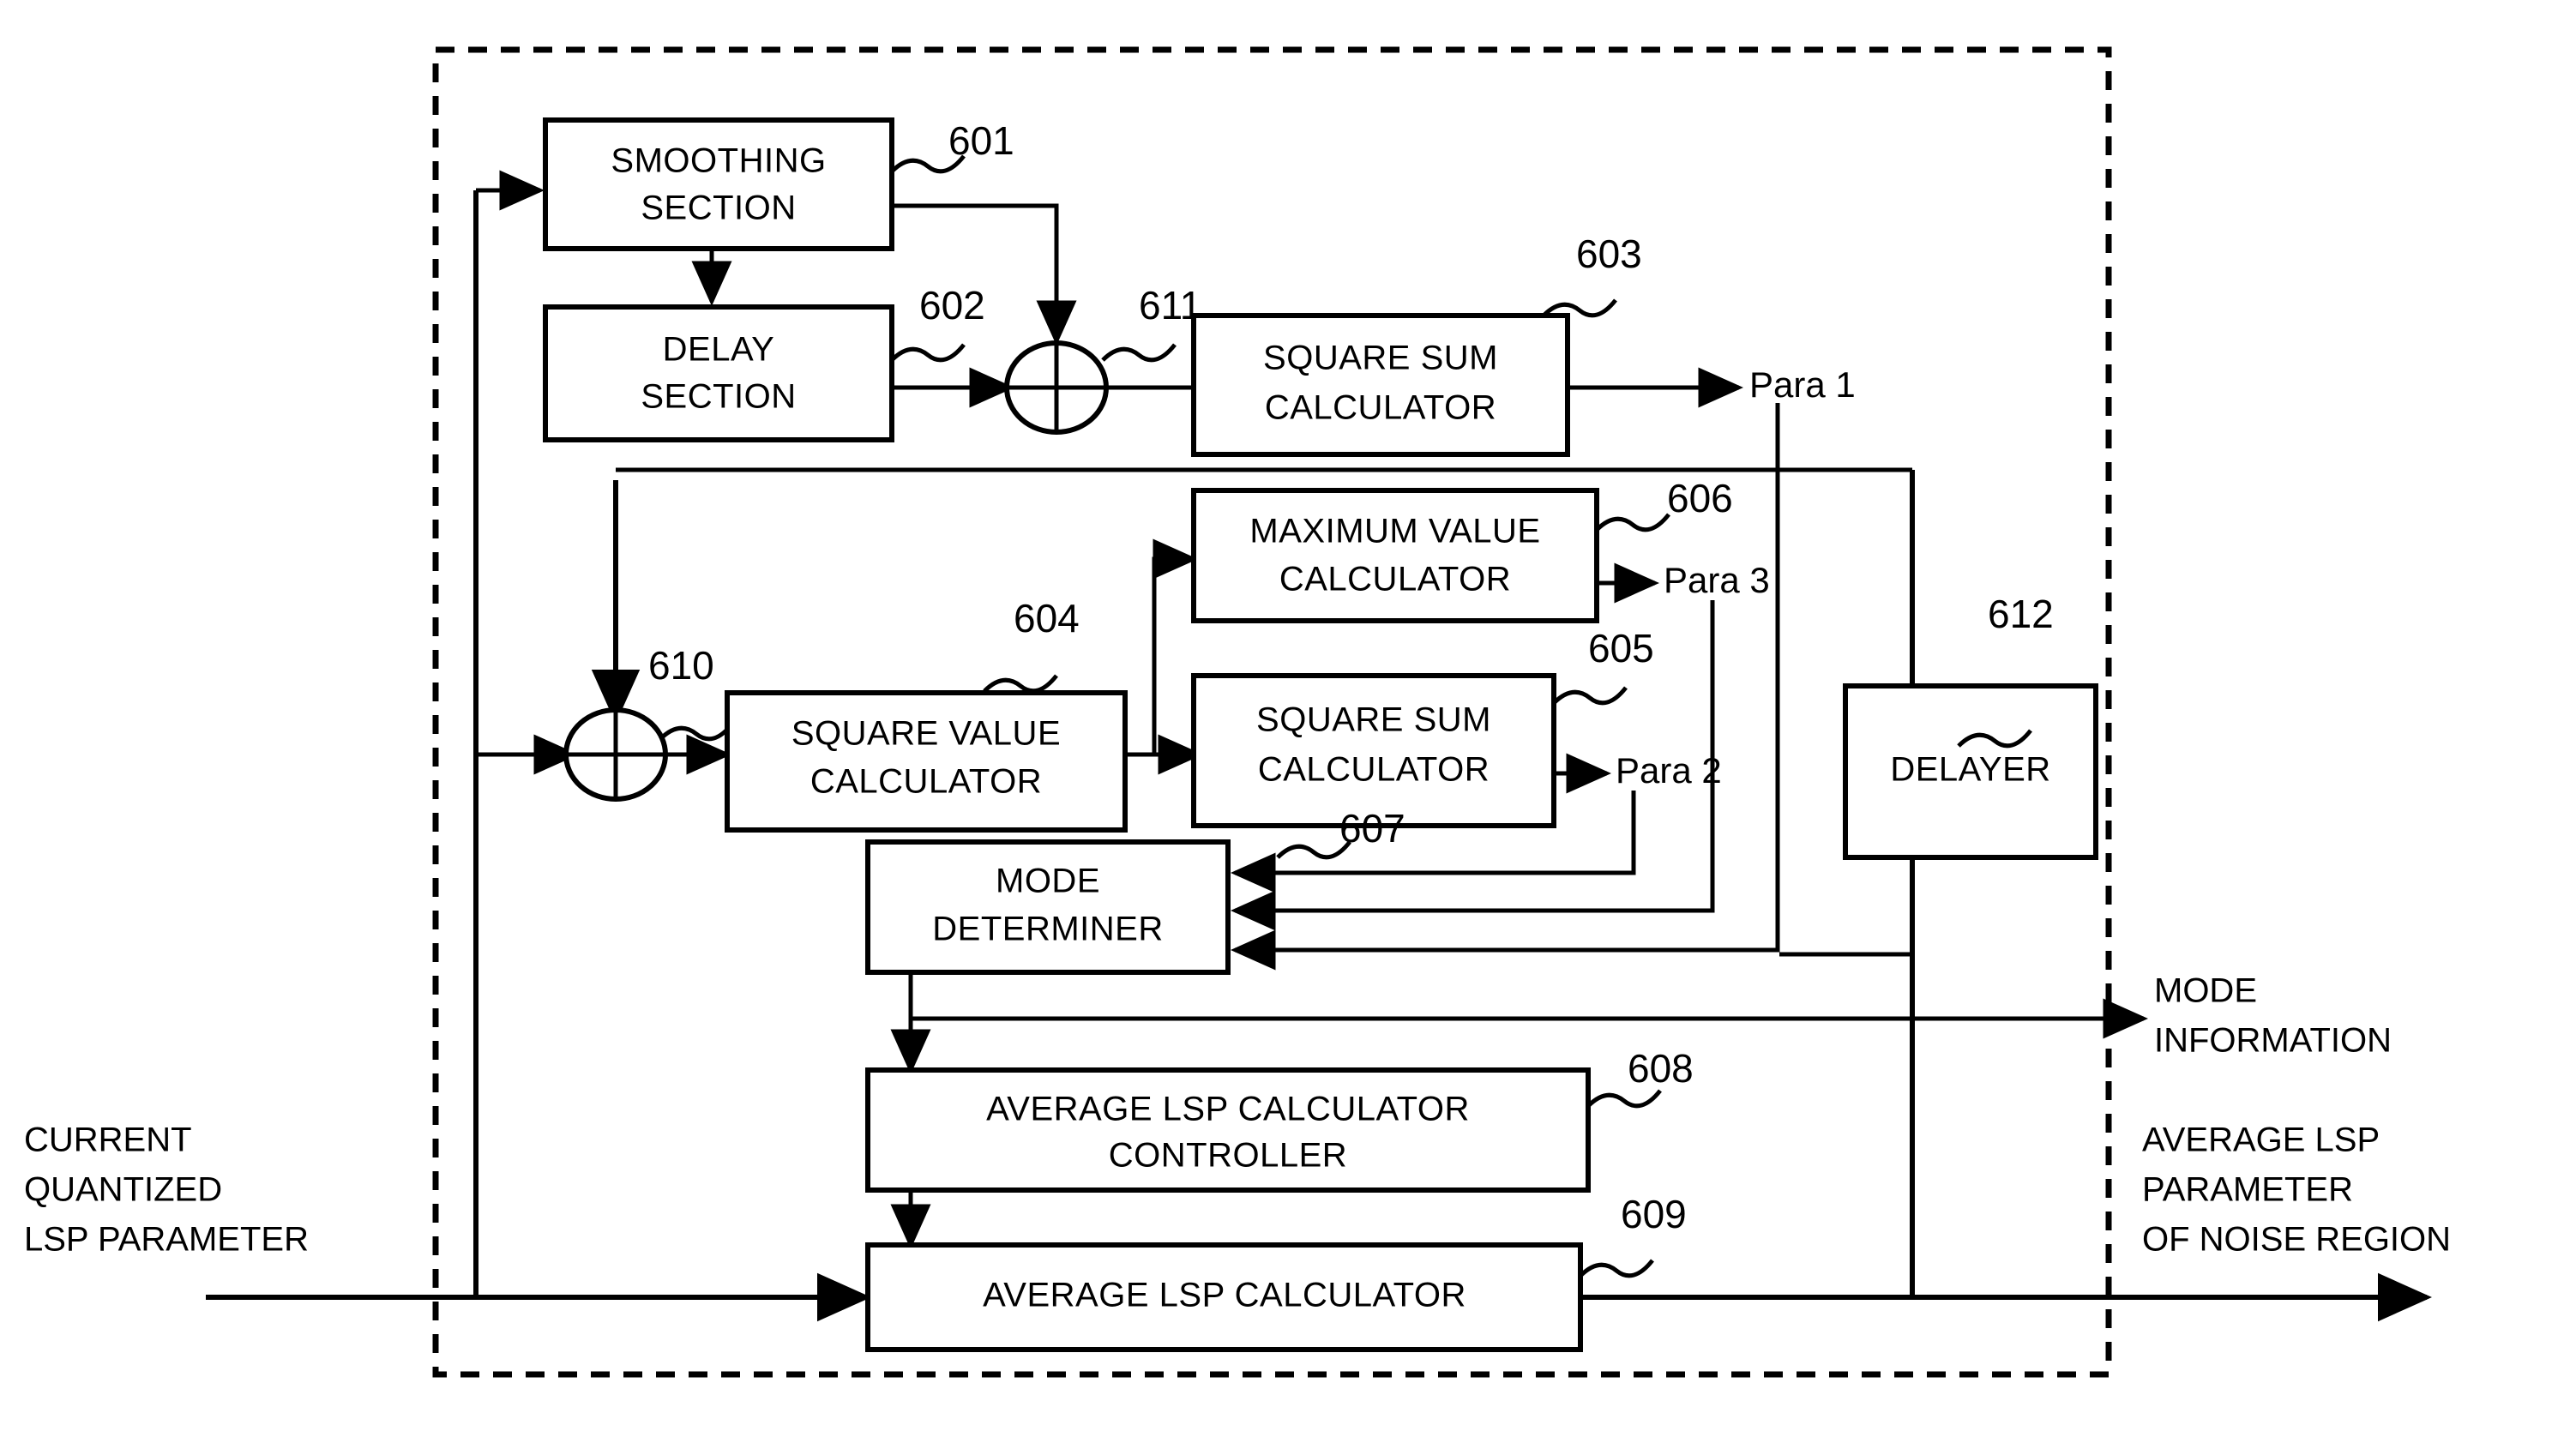 The image size is (2576, 1431). I want to click on signal-label-para1: Para 1, so click(1802, 384).